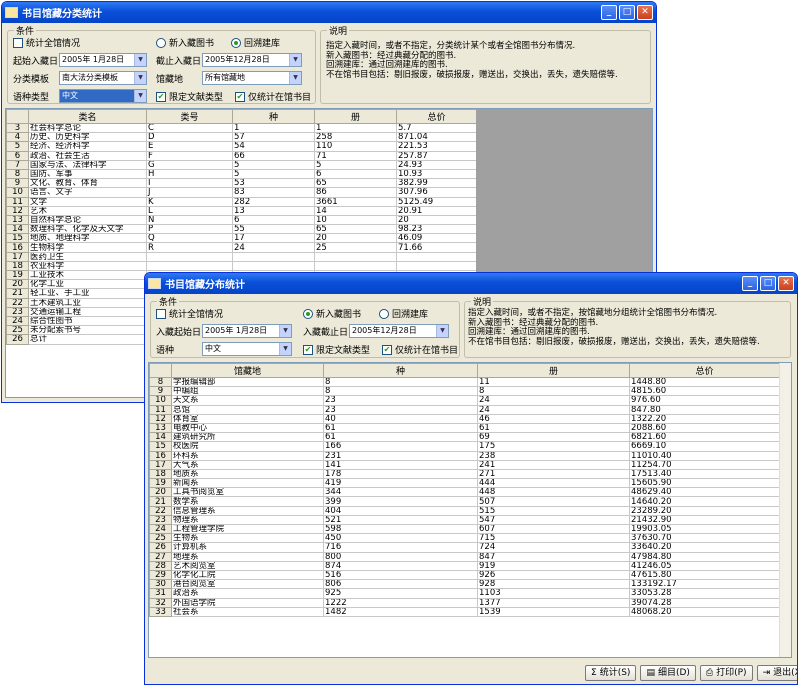 Image resolution: width=799 pixels, height=686 pixels. What do you see at coordinates (464, 455) in the screenshot?
I see `table-row: 16 环科系 231 238 11010.40` at bounding box center [464, 455].